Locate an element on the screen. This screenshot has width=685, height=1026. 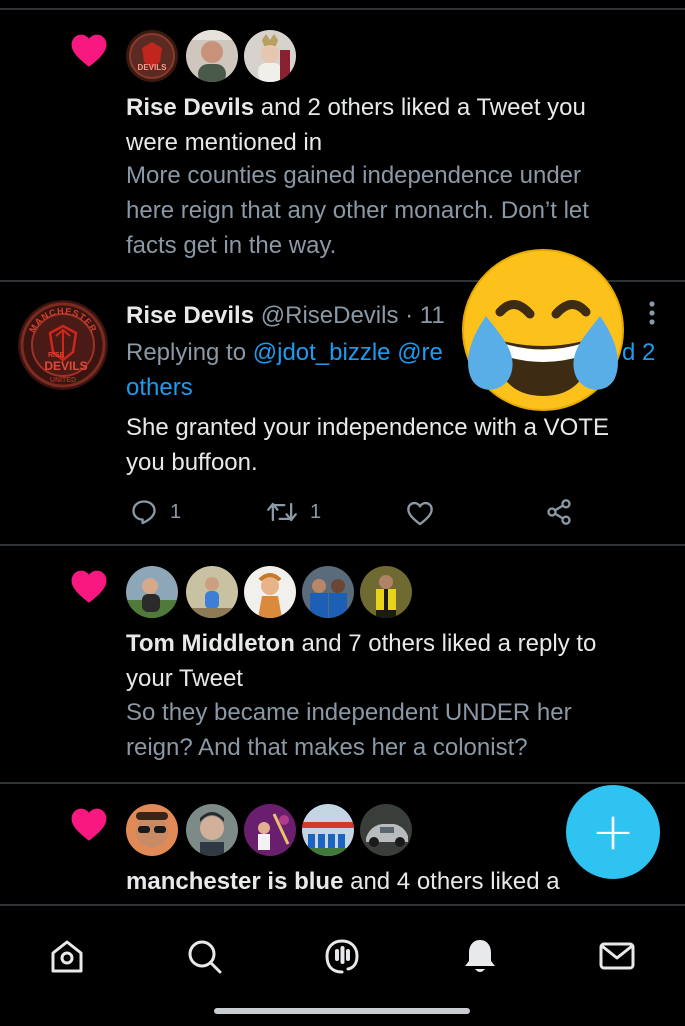
tweet-preview: reign? And that makes her a colonist? is located at coordinates (327, 747).